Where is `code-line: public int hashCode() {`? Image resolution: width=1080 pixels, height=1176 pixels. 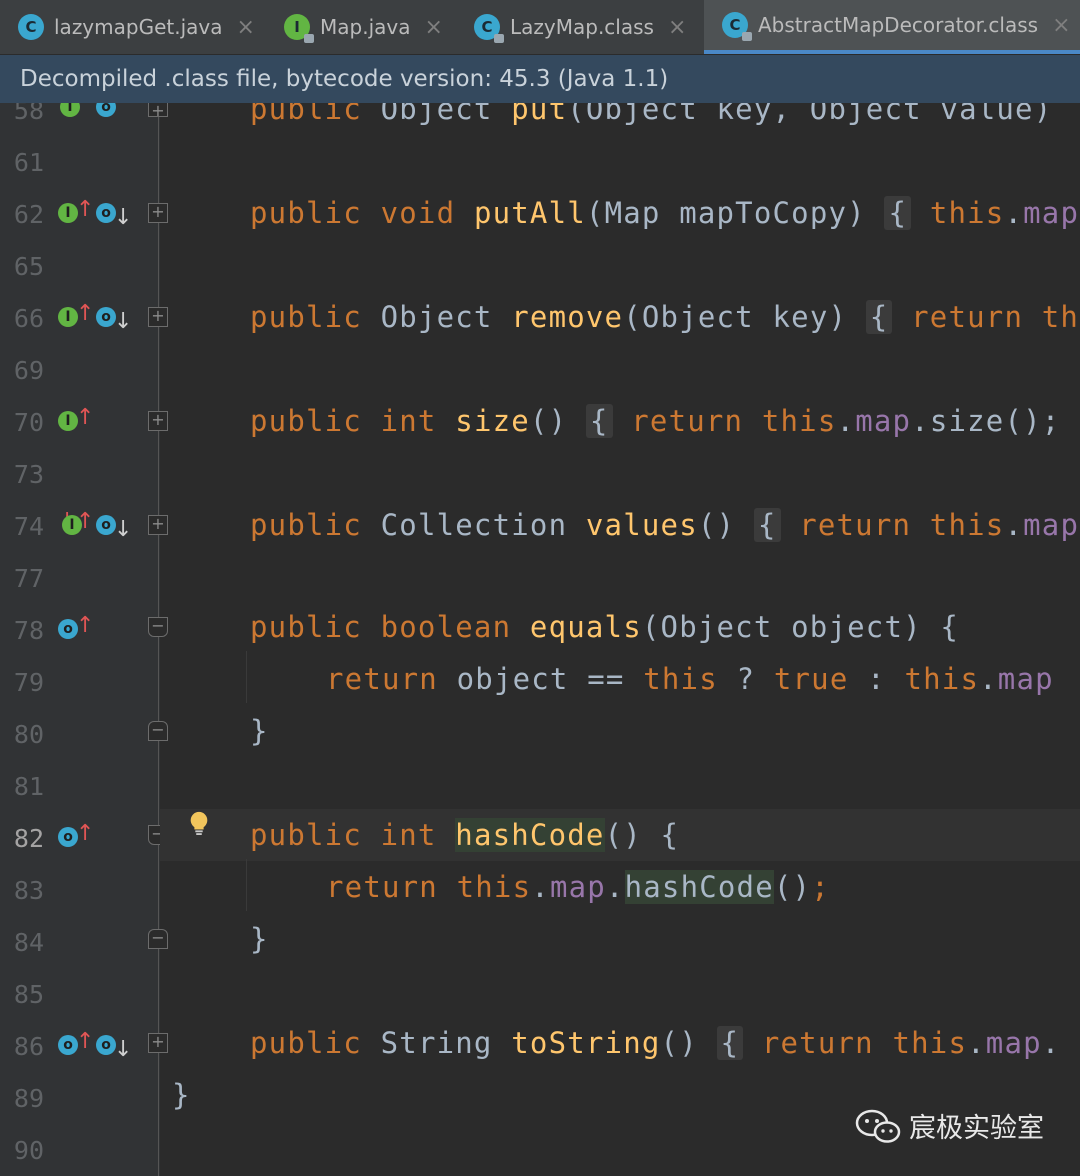
code-line: public int hashCode() { is located at coordinates (465, 835).